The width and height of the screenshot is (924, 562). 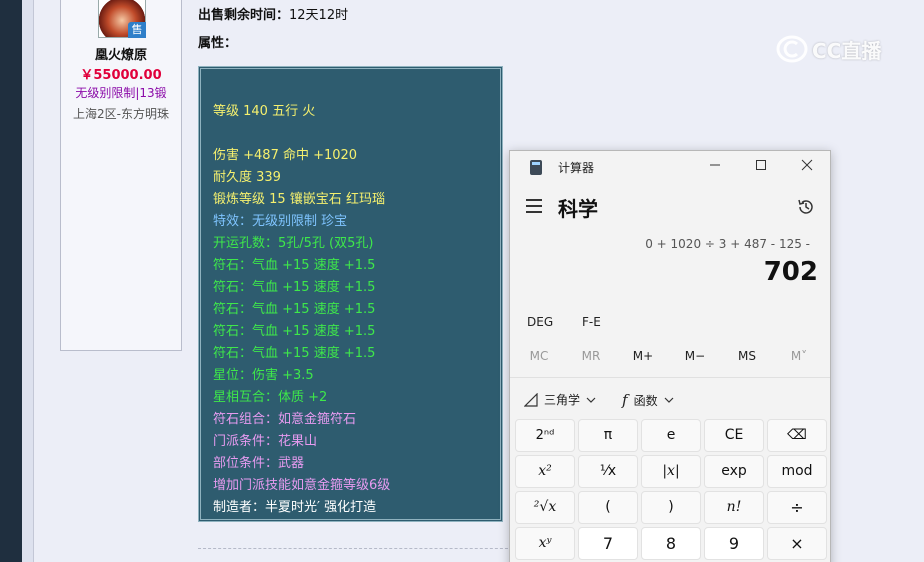 I want to click on square-root-key: ²√x, so click(x=545, y=507).